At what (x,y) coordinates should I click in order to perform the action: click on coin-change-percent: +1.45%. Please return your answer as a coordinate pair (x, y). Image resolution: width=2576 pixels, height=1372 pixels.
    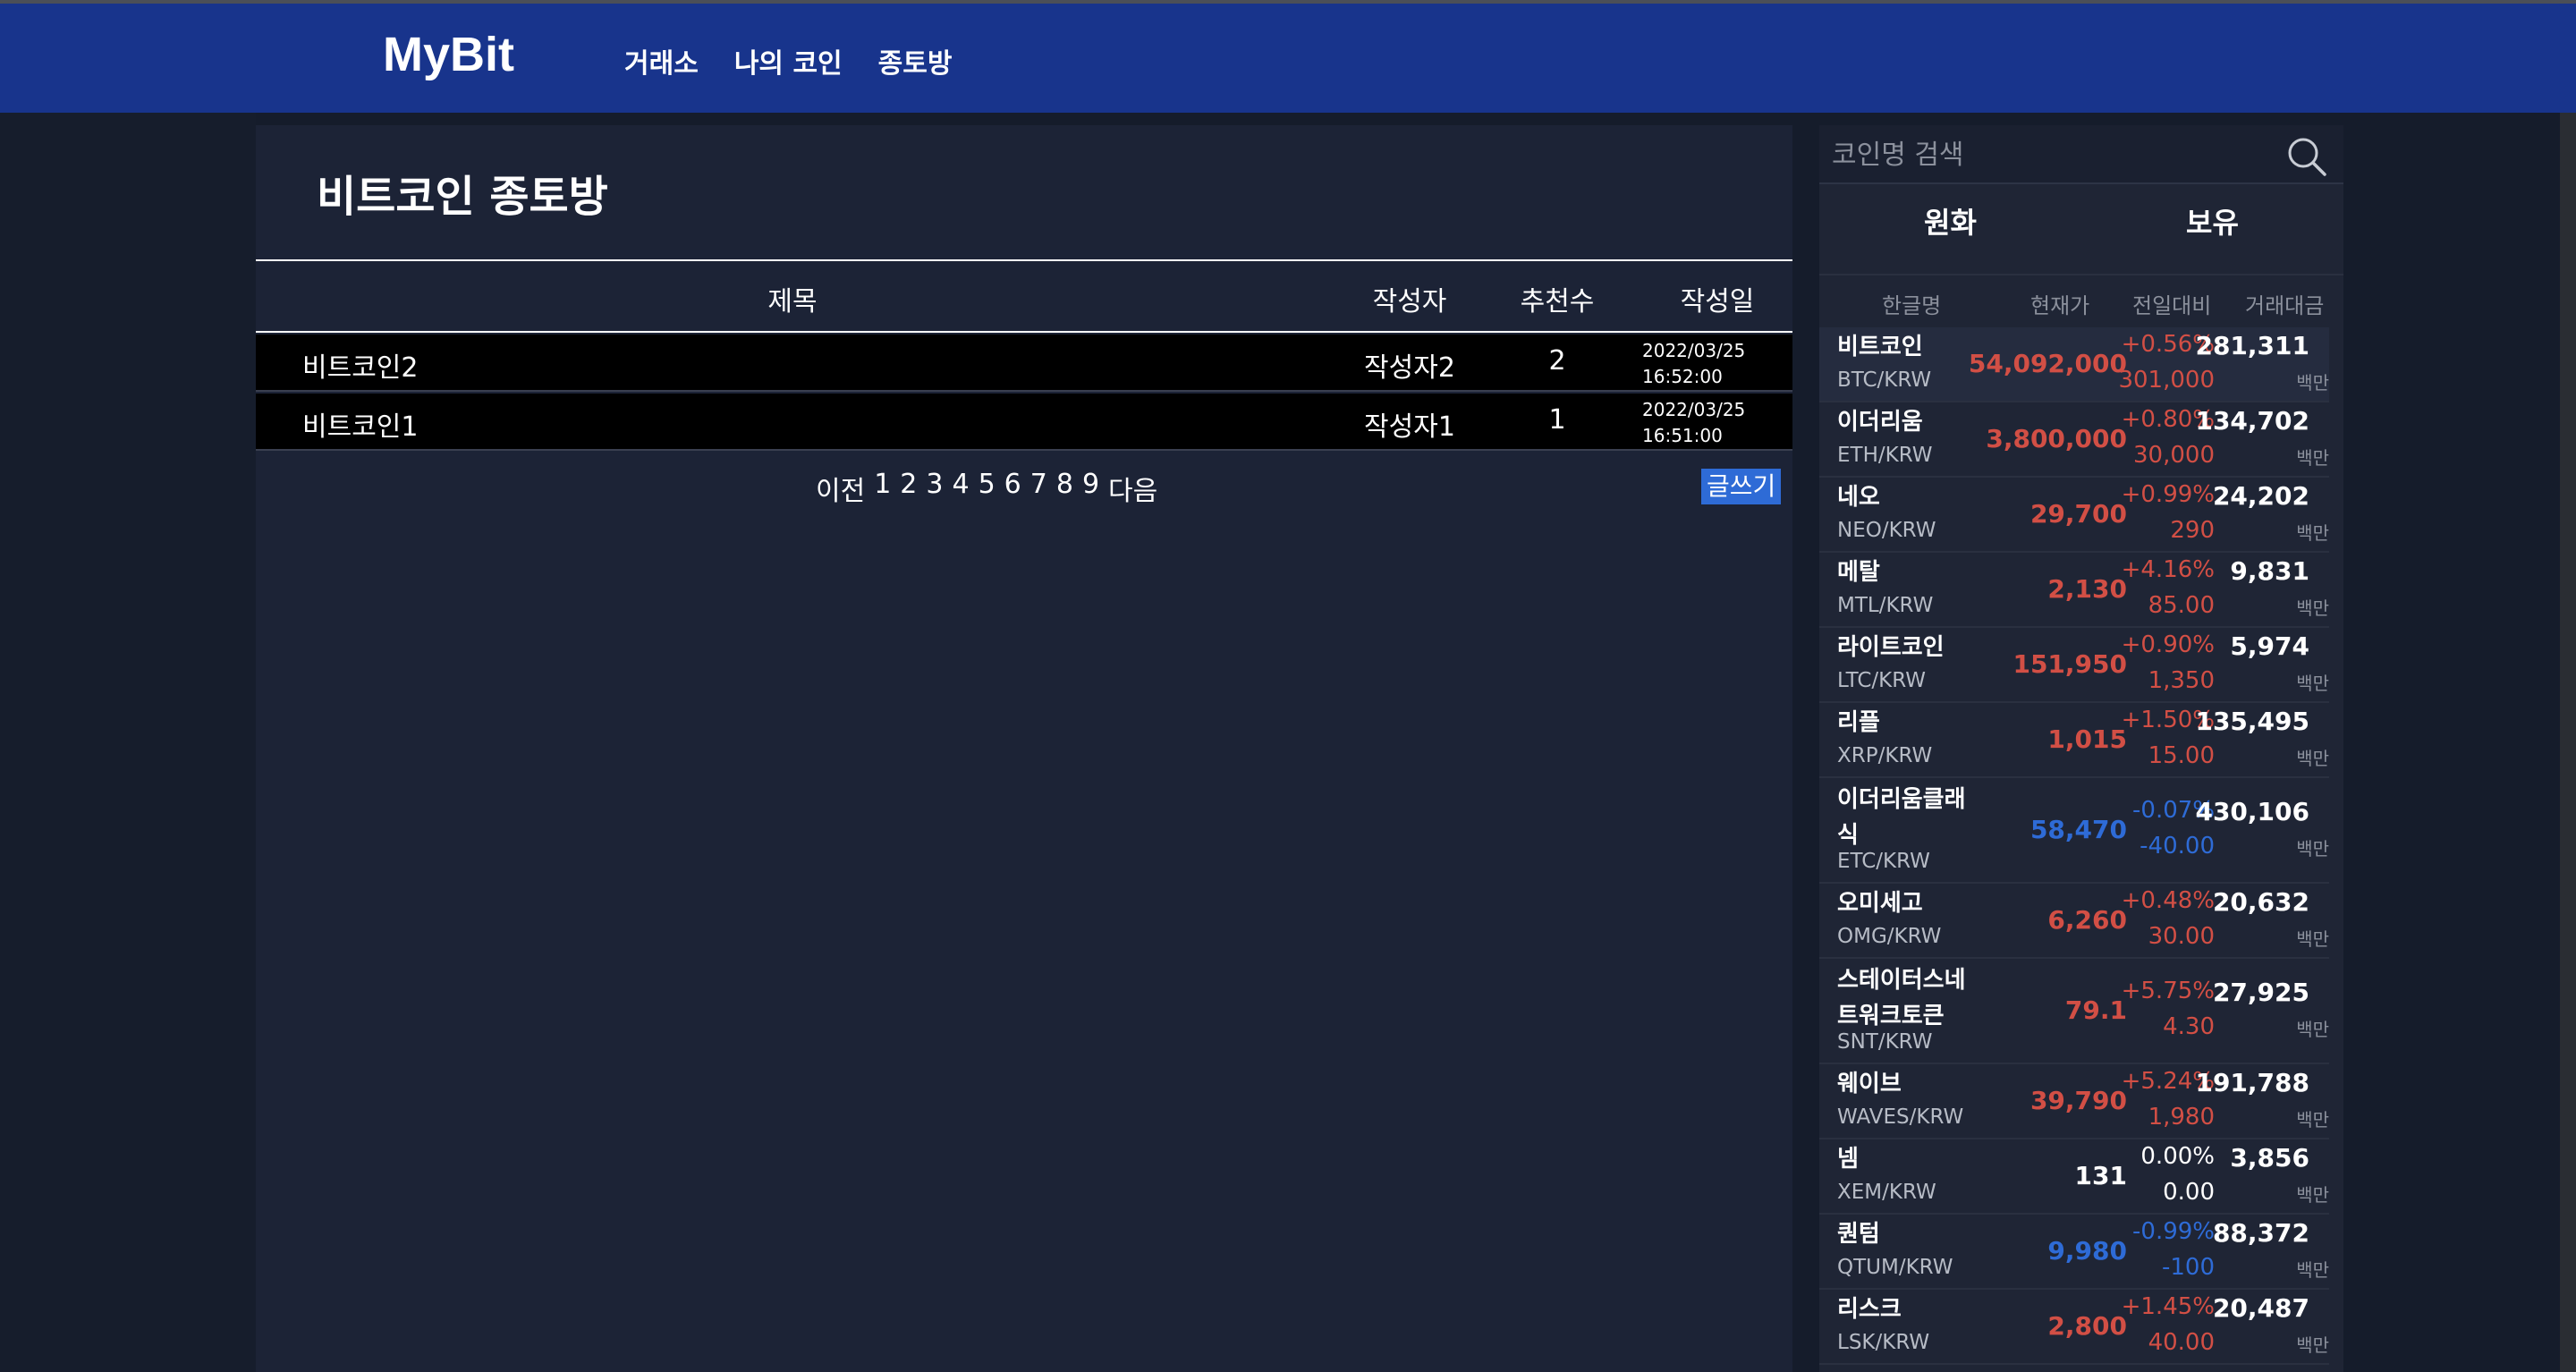
    Looking at the image, I should click on (2168, 1306).